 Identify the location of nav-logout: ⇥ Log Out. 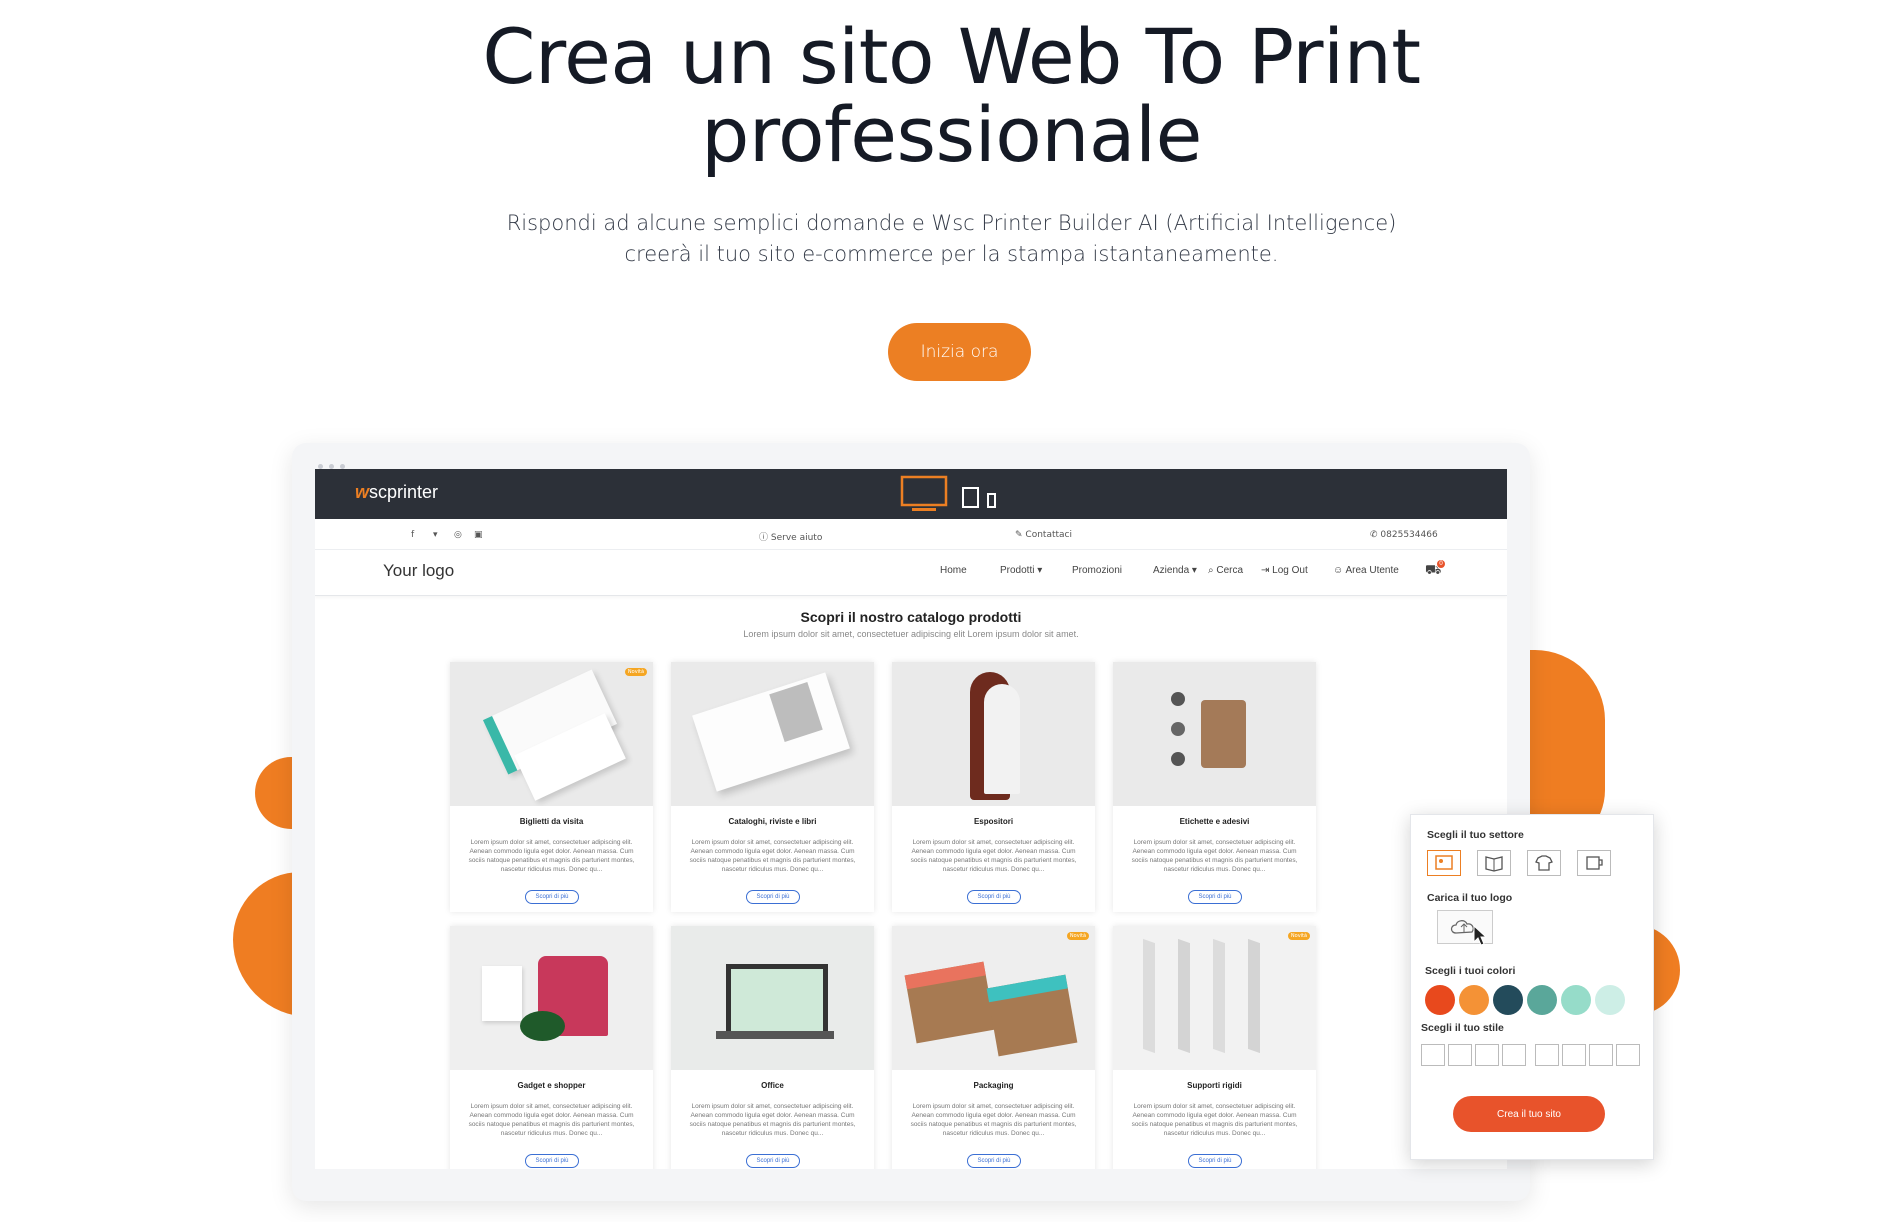
(1284, 570).